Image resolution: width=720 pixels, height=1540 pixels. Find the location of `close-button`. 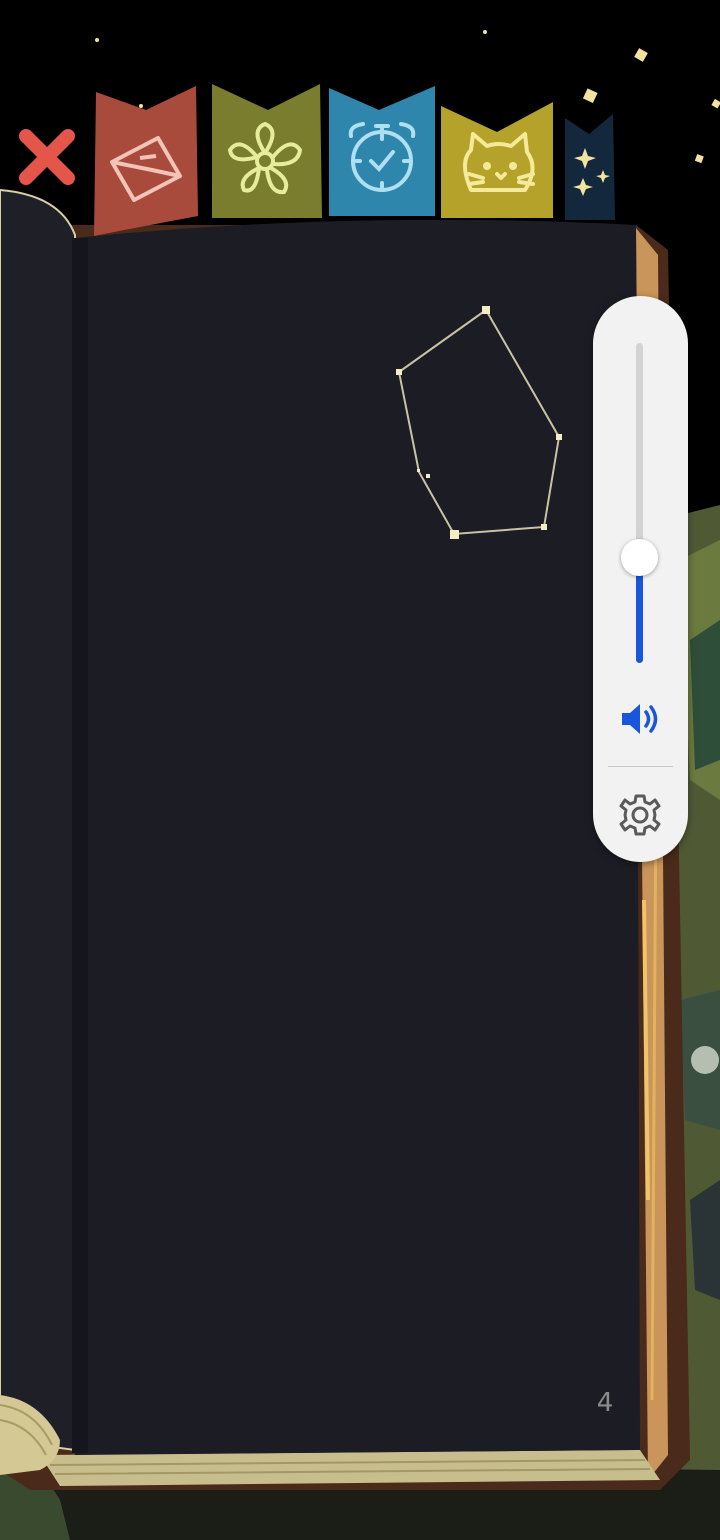

close-button is located at coordinates (47, 157).